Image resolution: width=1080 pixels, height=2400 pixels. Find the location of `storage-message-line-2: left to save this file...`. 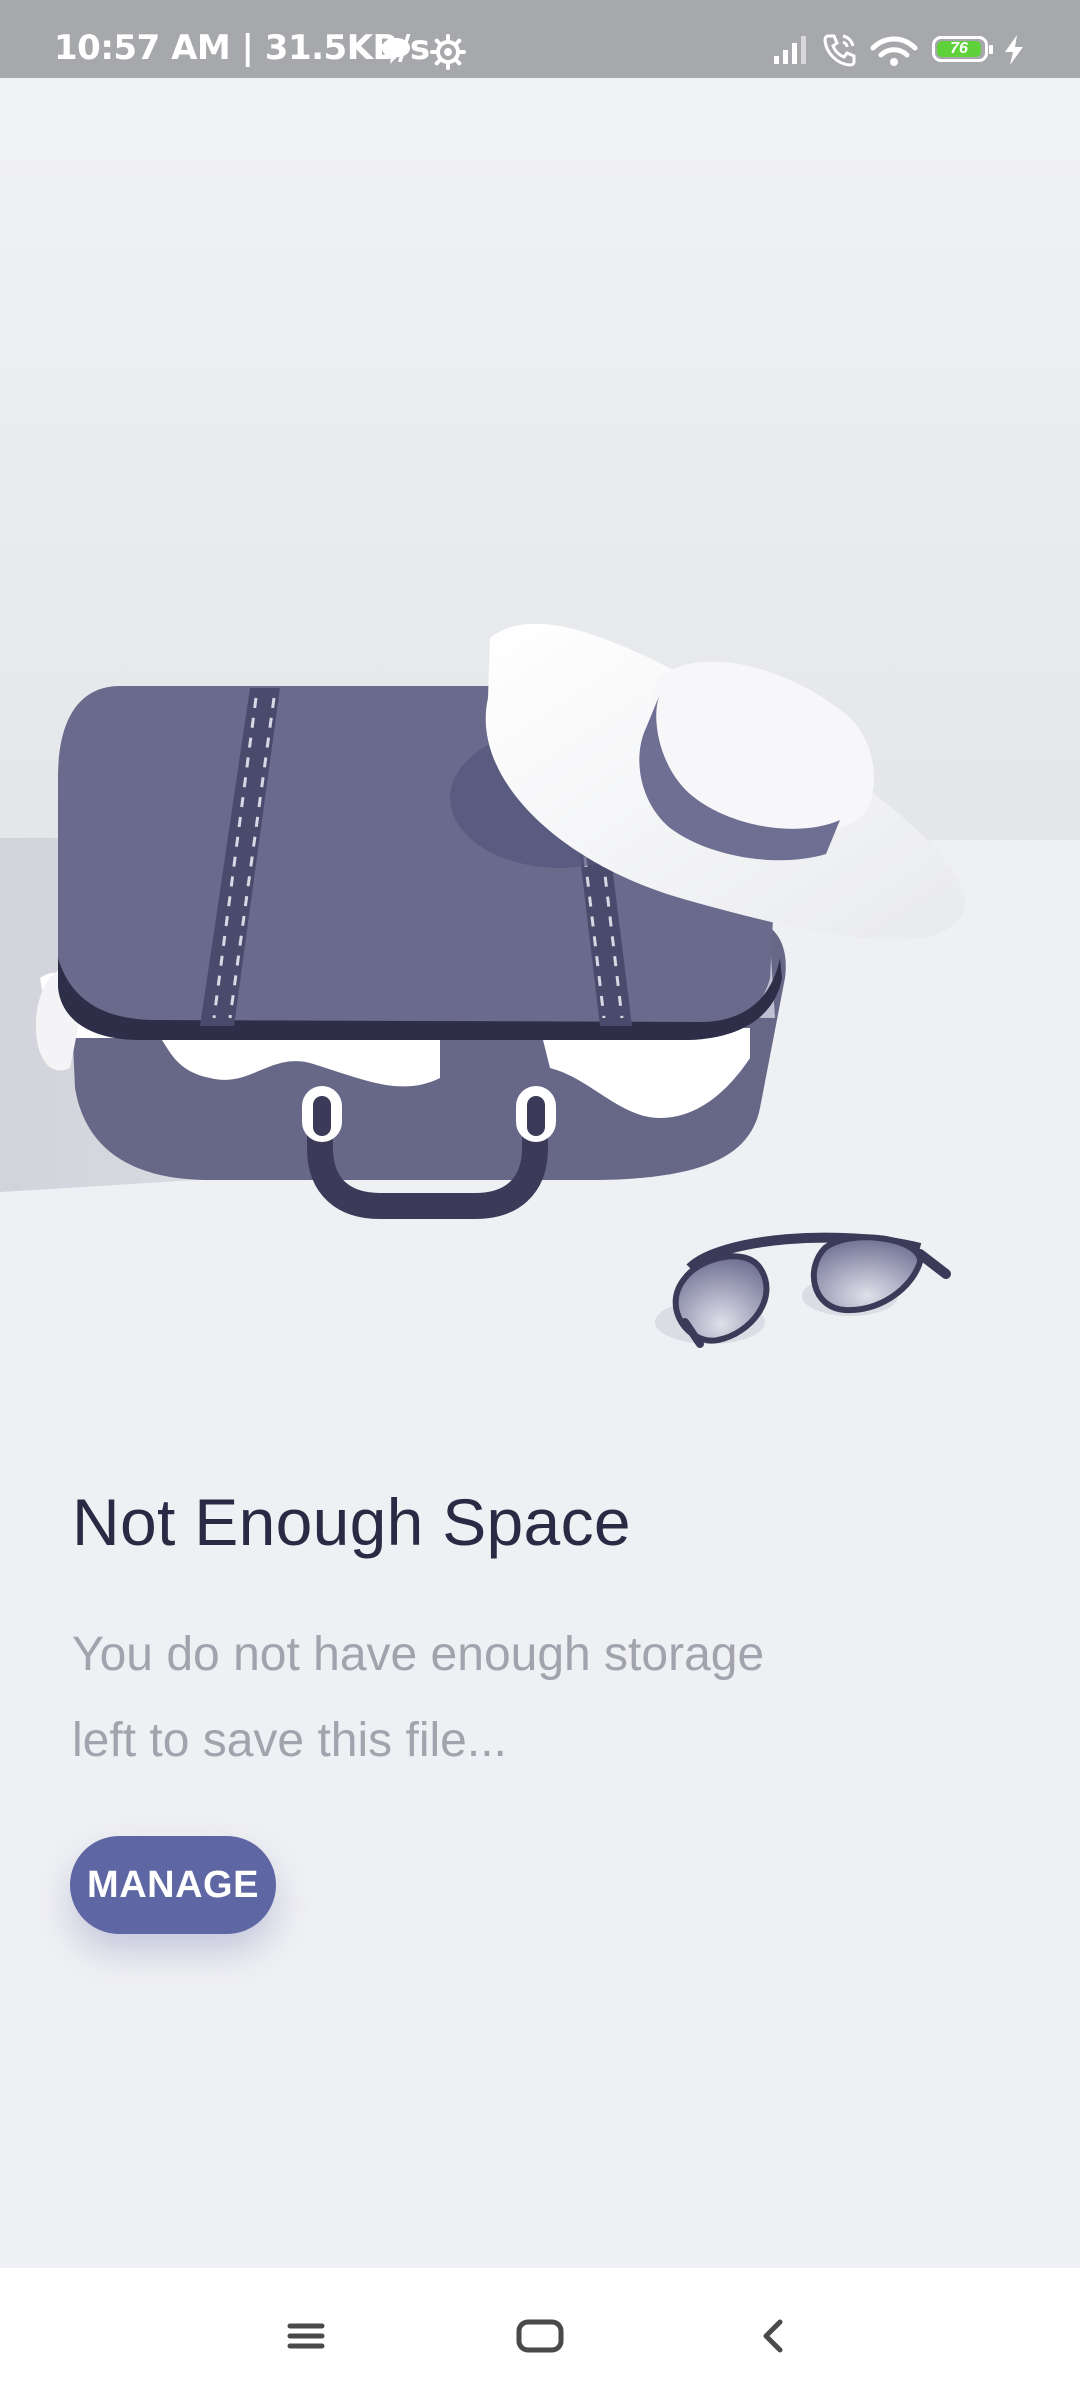

storage-message-line-2: left to save this file... is located at coordinates (289, 1740).